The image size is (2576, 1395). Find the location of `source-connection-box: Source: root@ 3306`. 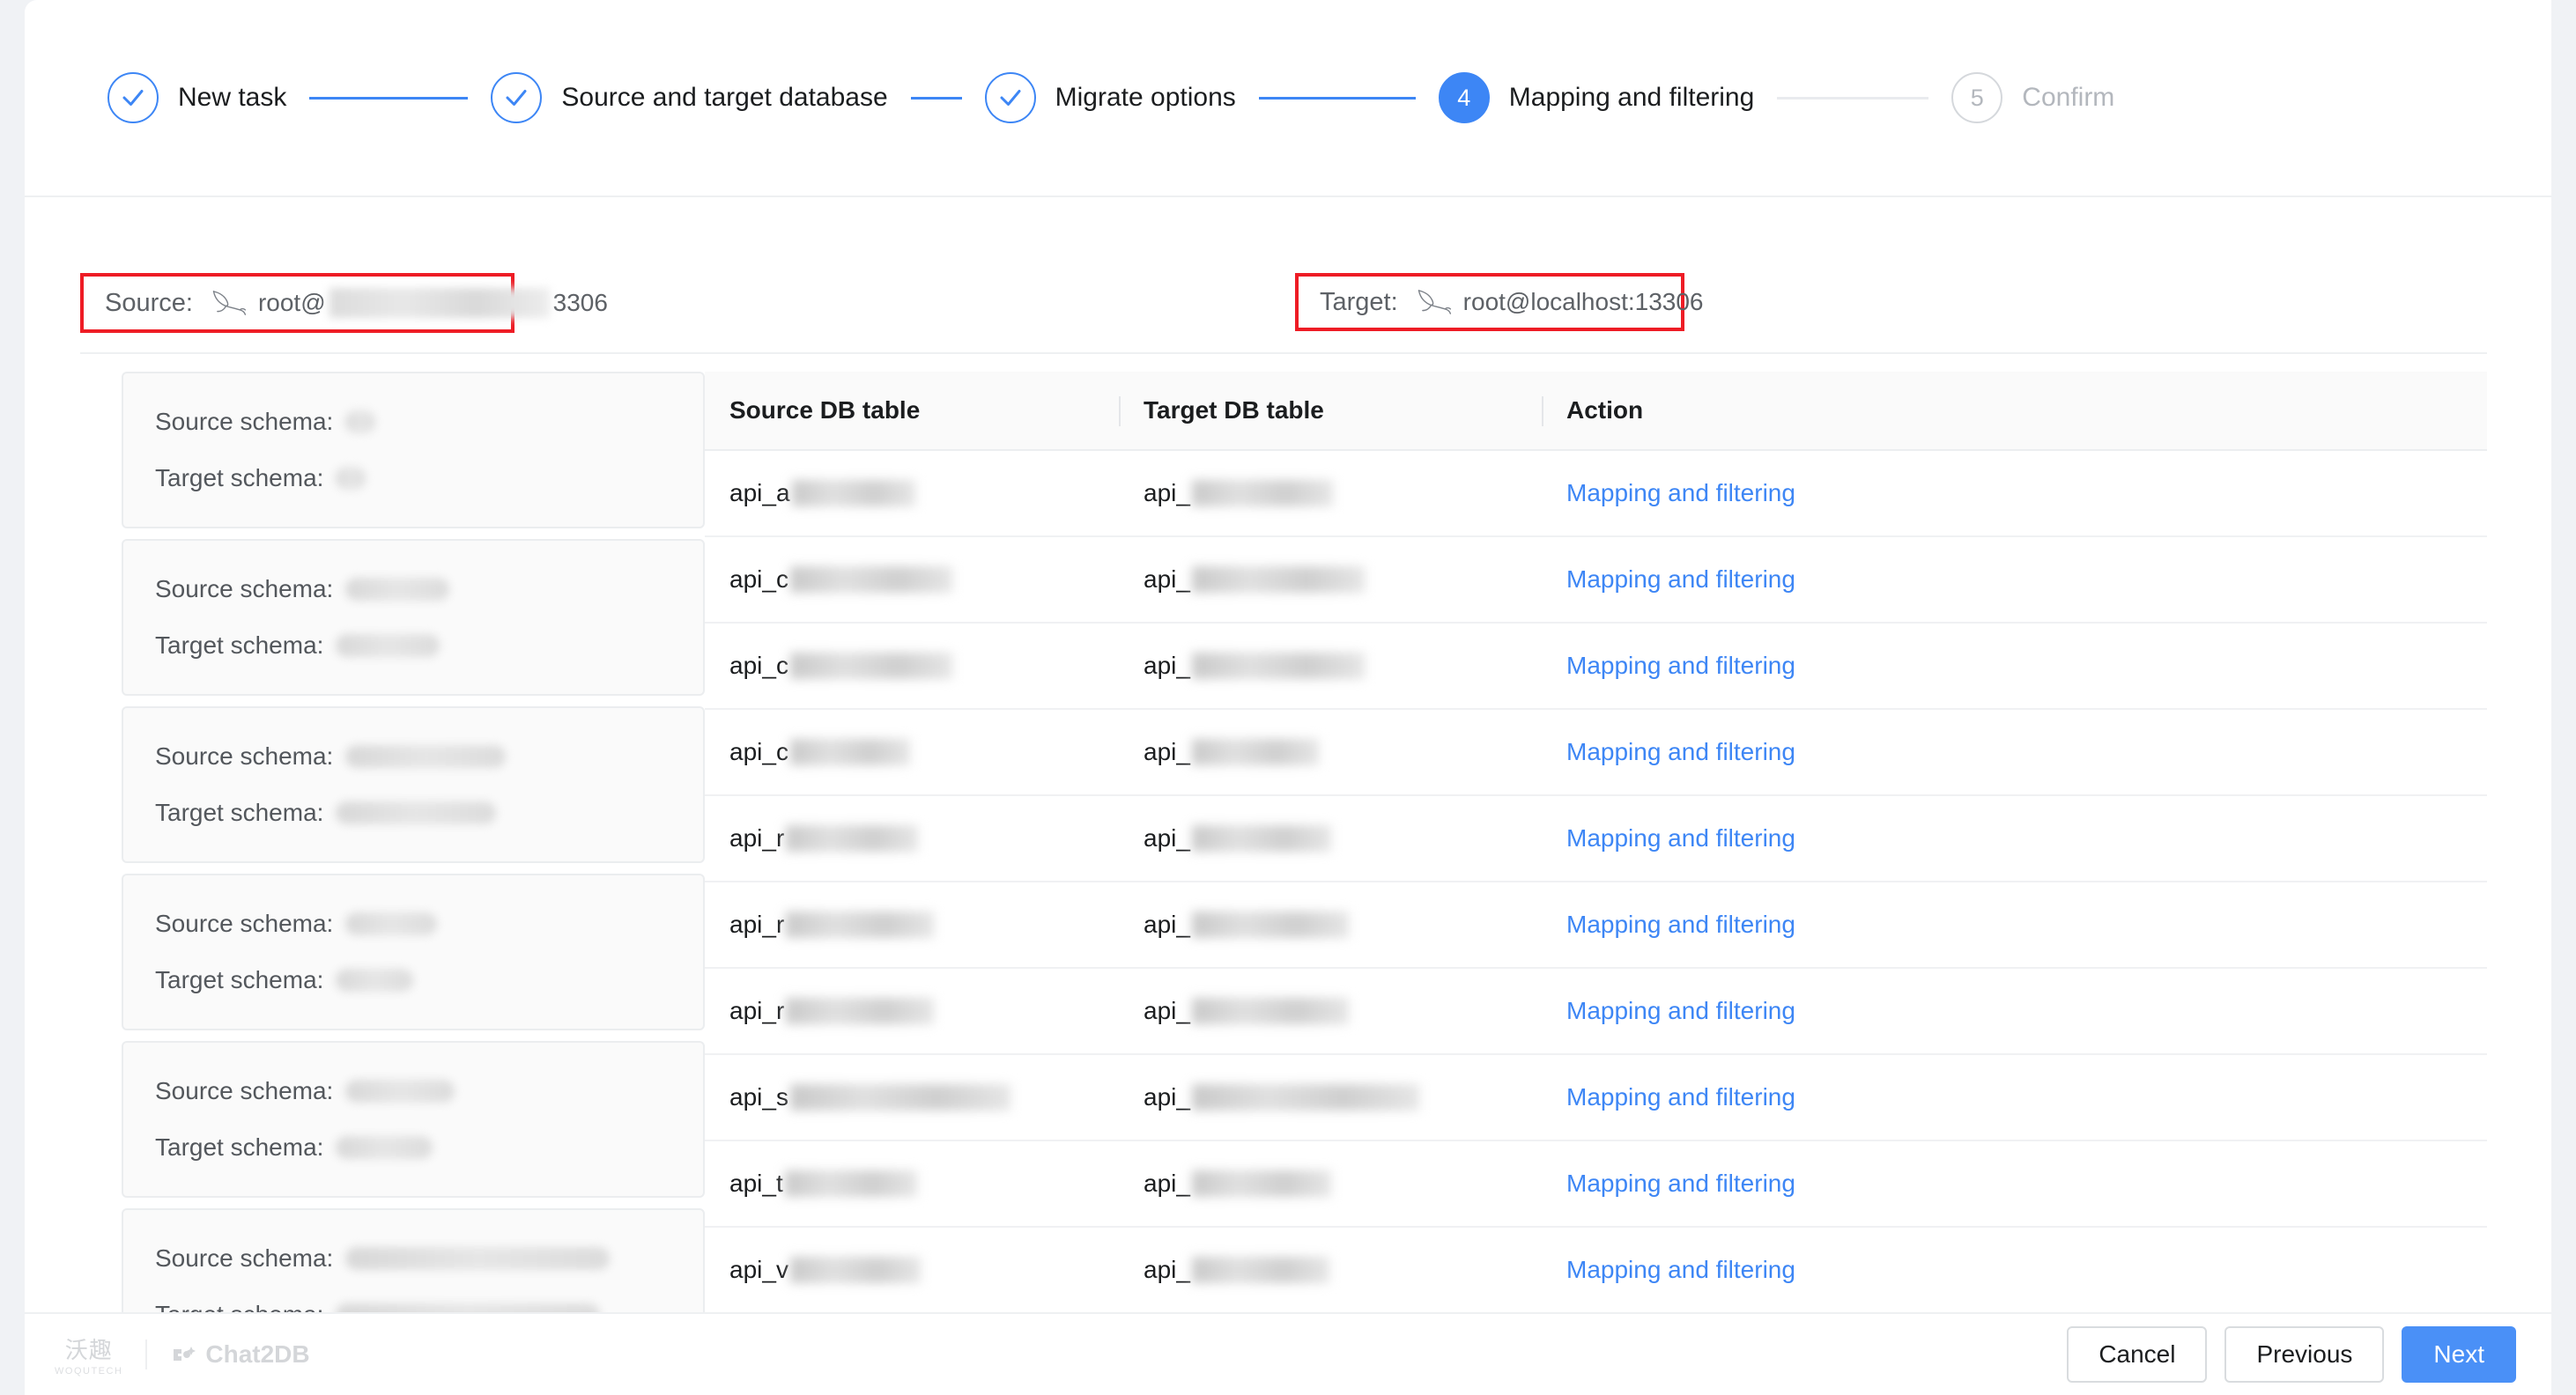

source-connection-box: Source: root@ 3306 is located at coordinates (344, 303).